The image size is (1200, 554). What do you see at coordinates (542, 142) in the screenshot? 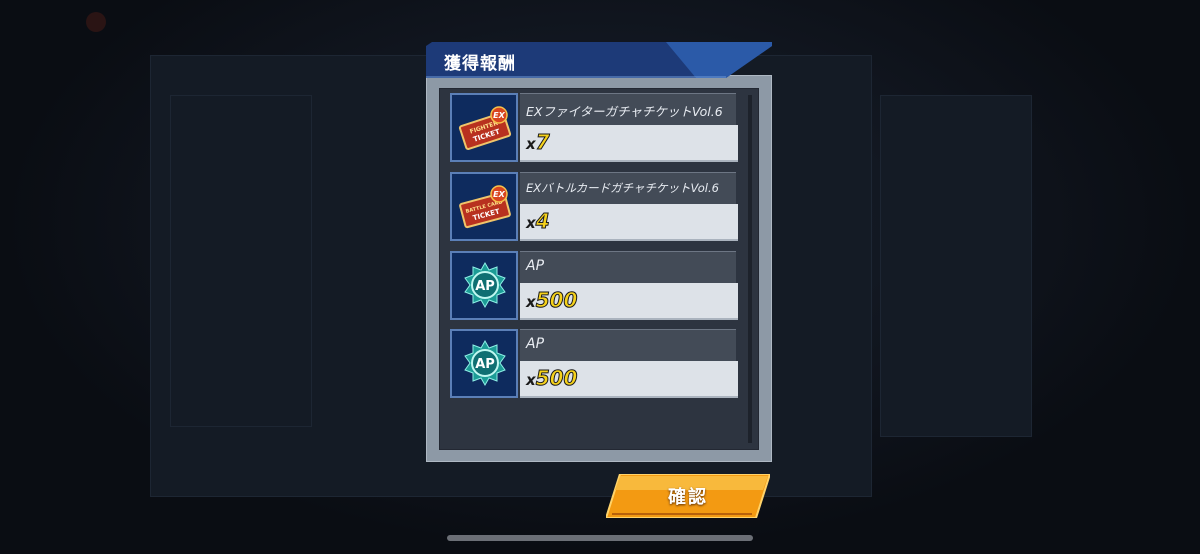
I see `quantity-value: 7` at bounding box center [542, 142].